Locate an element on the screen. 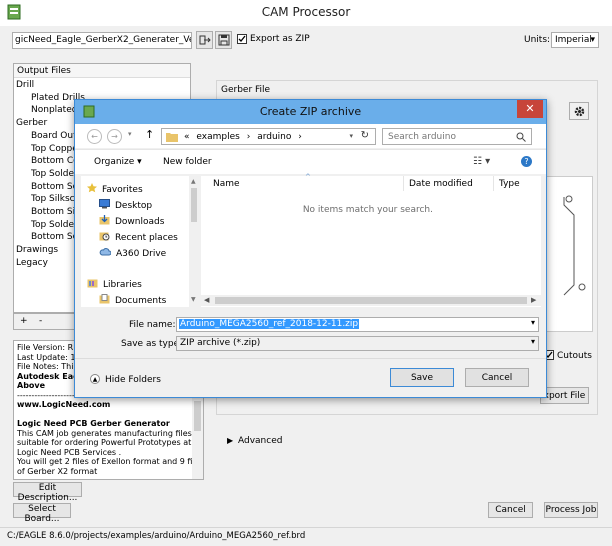 This screenshot has height=546, width=612. column-date-modified: Date modified is located at coordinates (441, 184).